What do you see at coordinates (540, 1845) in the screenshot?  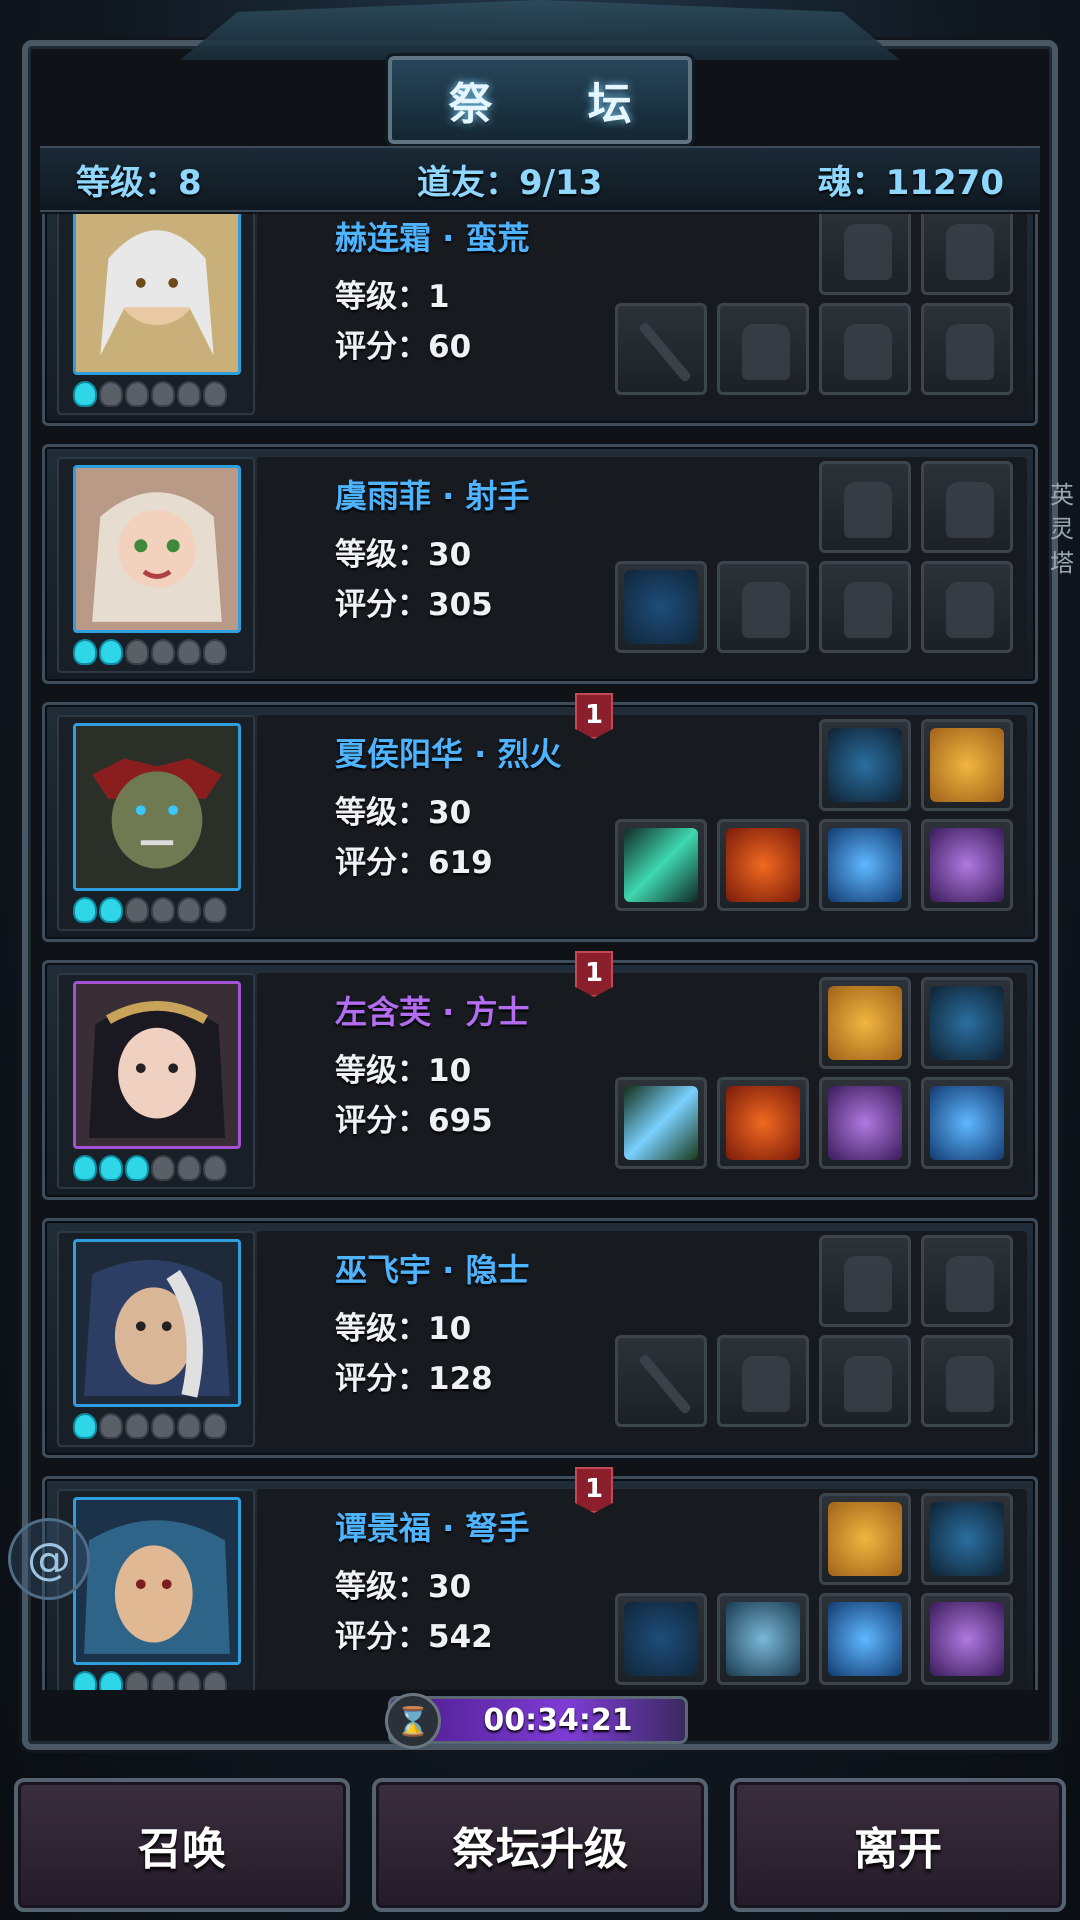 I see `altar-upgrade-button: 祭坛升级` at bounding box center [540, 1845].